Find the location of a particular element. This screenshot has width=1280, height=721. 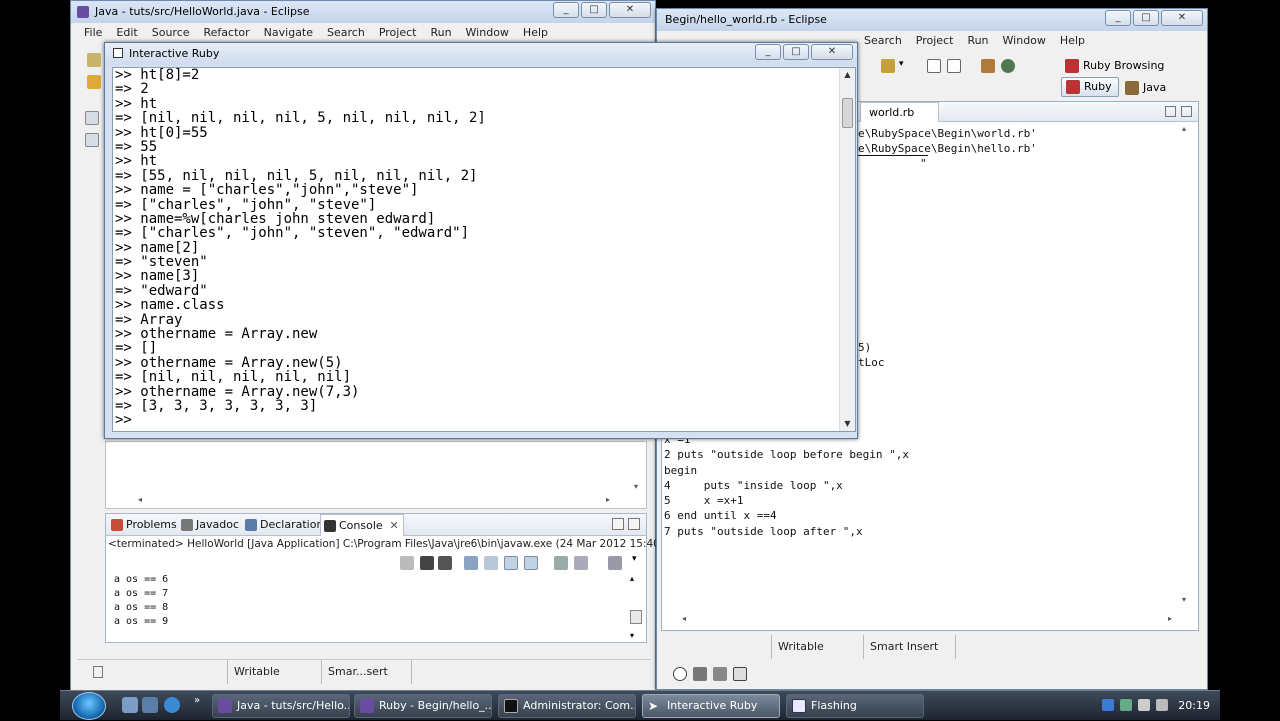

irb-scrollbar: ▲ ▼ is located at coordinates (847, 249).